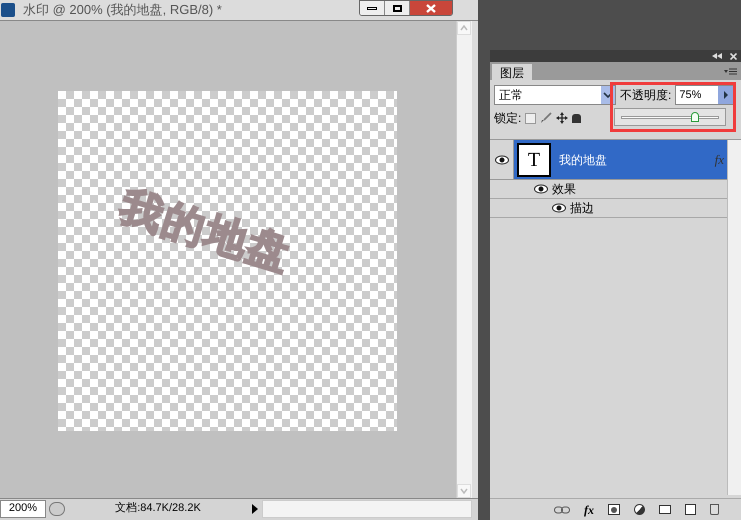 Image resolution: width=741 pixels, height=520 pixels. Describe the element at coordinates (694, 117) in the screenshot. I see `slider-thumb` at that location.